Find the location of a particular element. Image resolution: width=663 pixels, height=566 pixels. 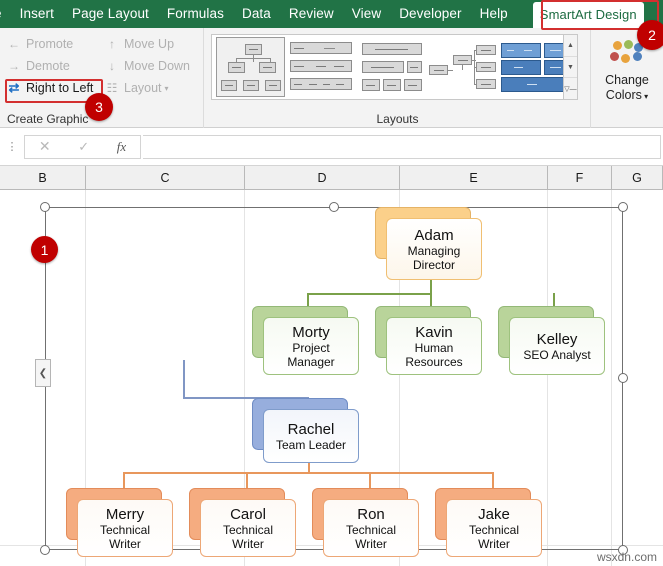

tab-formulas: Formulas is located at coordinates (195, 14).